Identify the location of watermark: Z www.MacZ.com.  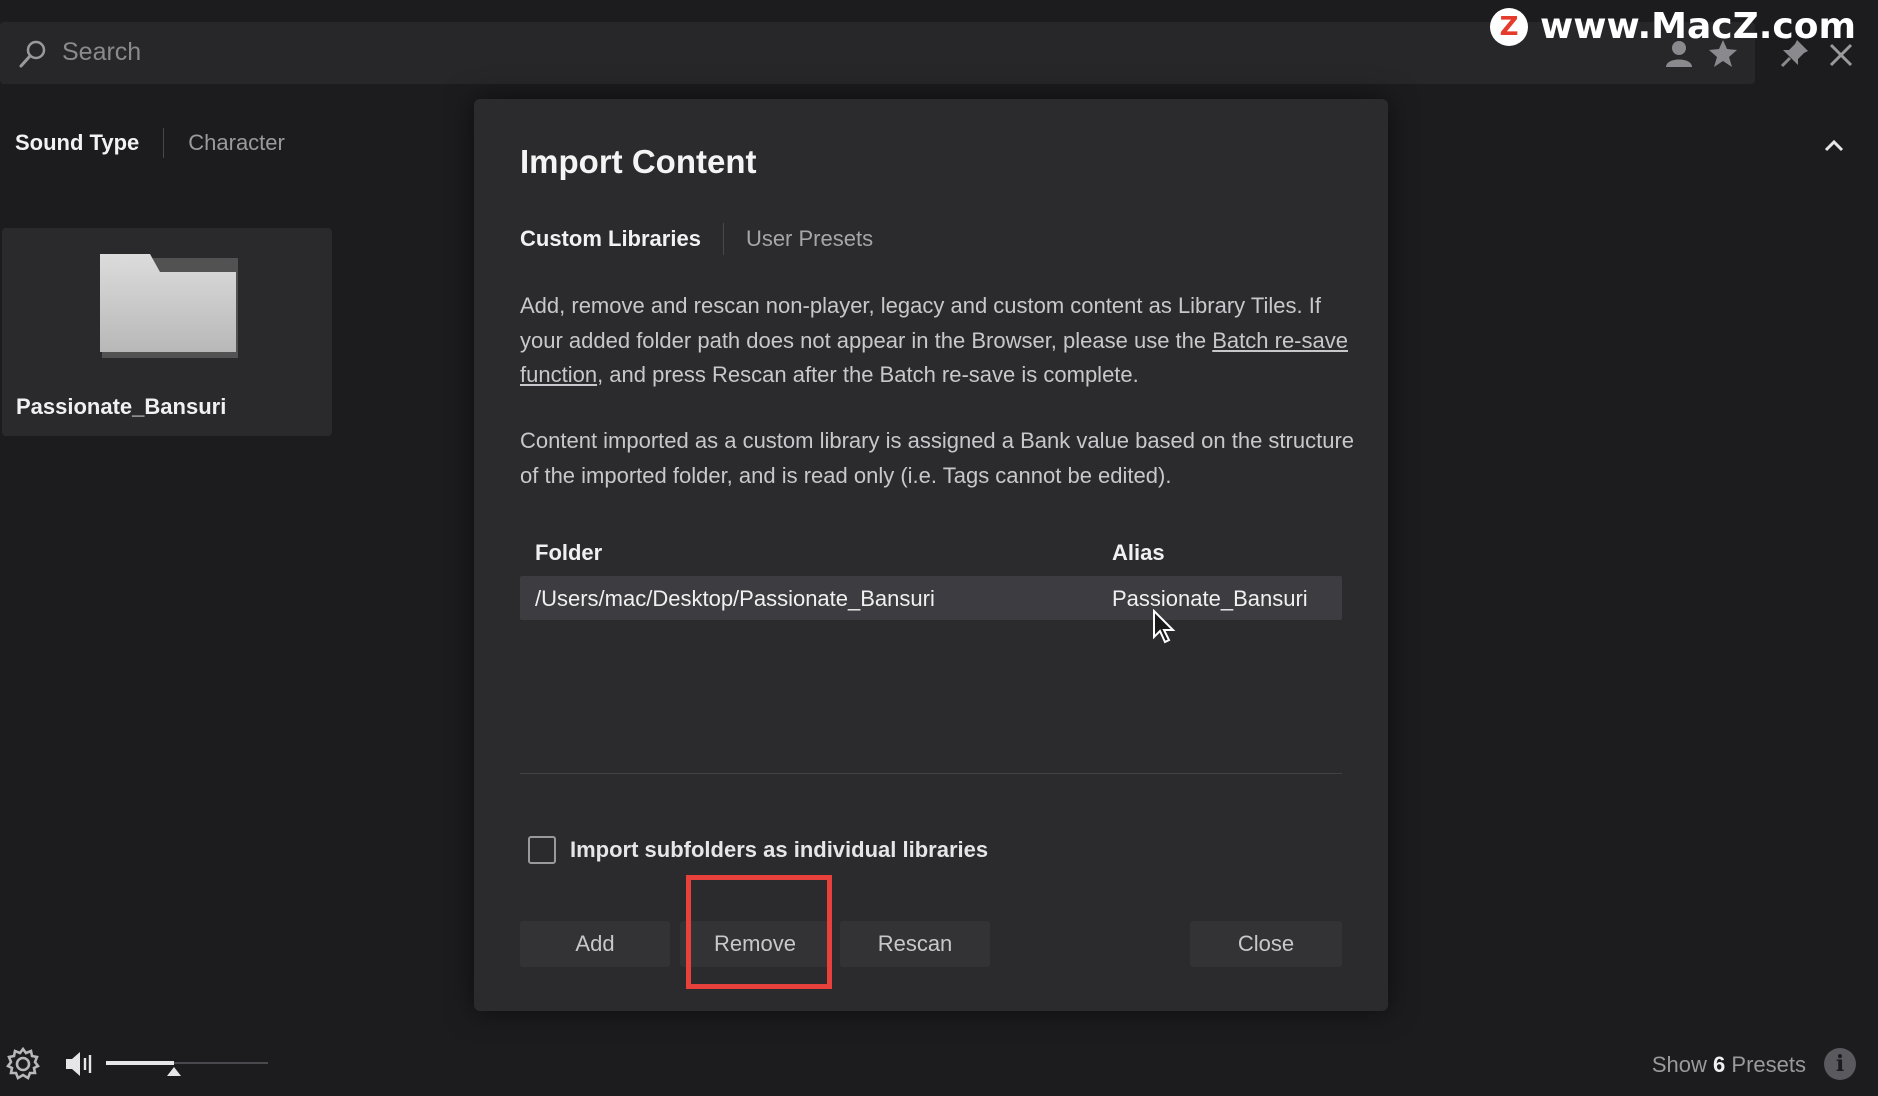
(1673, 26).